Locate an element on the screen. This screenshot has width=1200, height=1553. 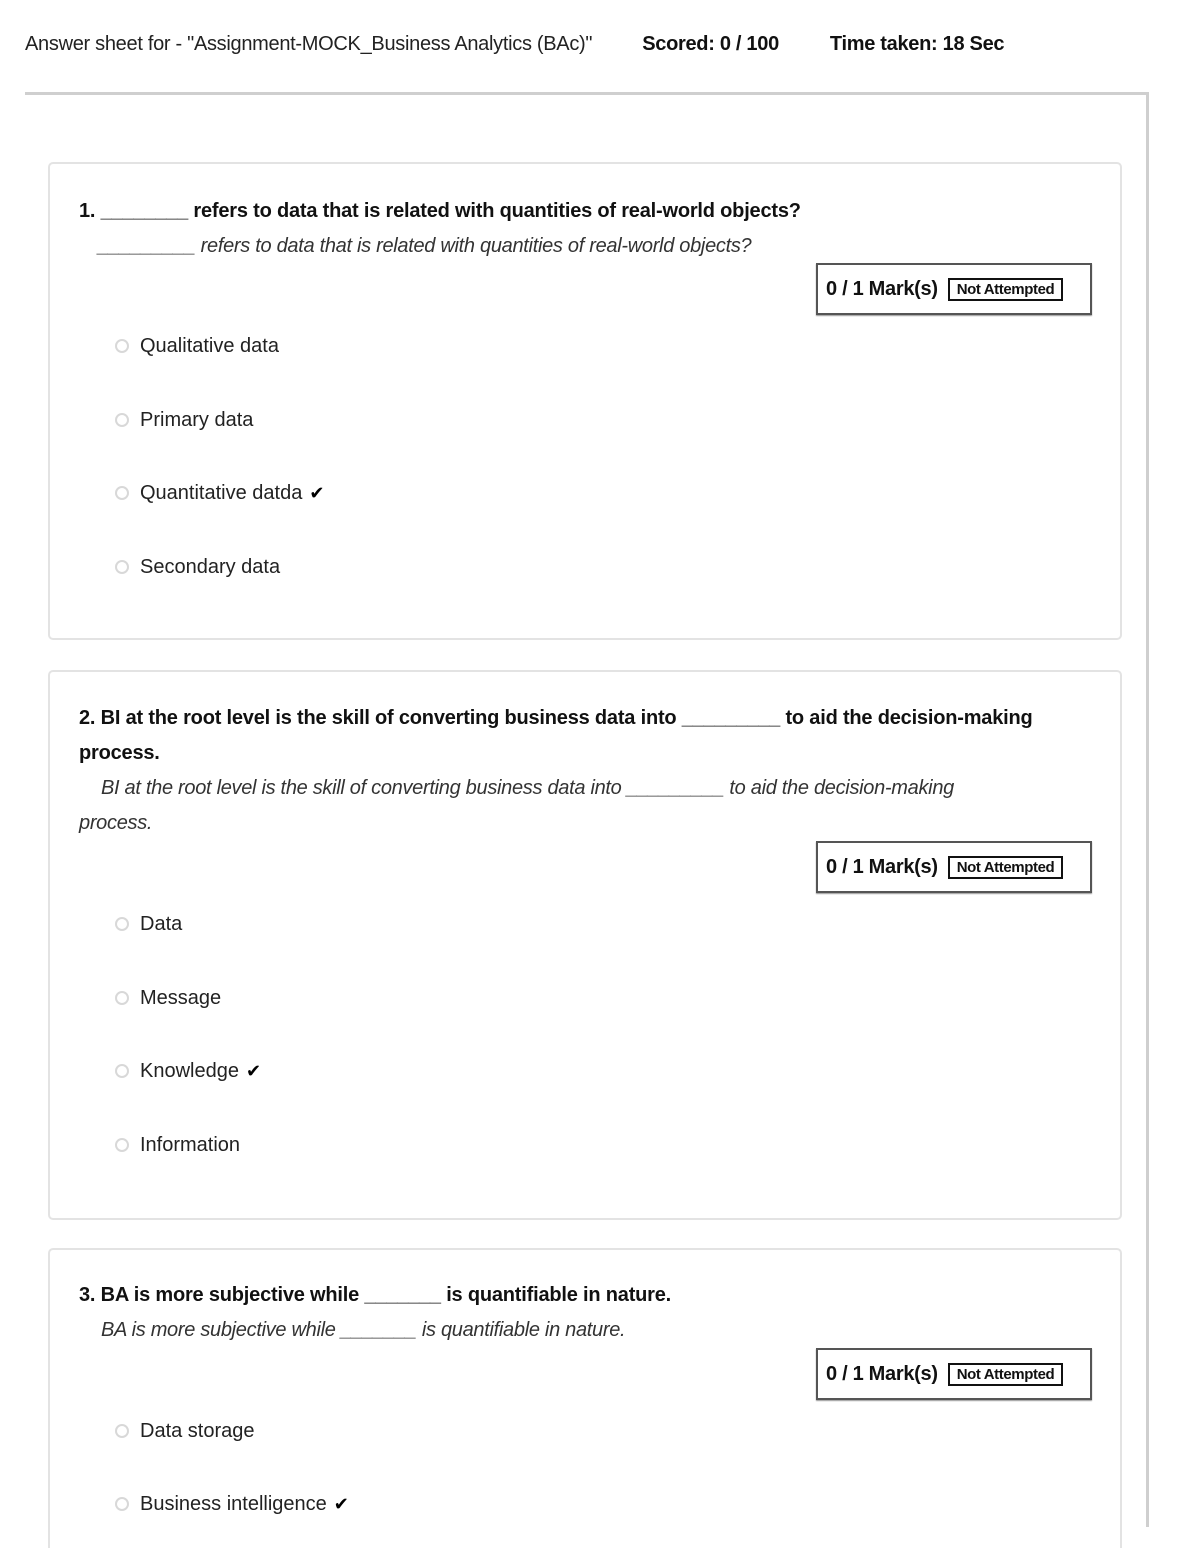
option-label: Message is located at coordinates (181, 997).